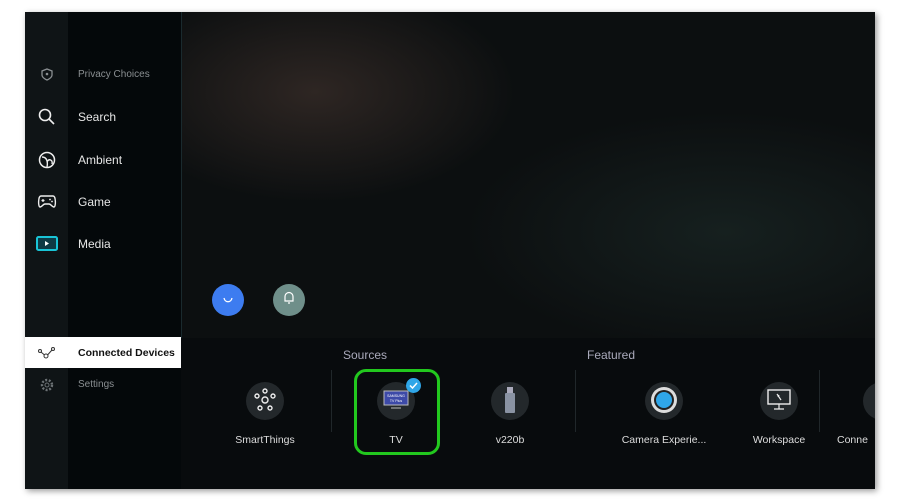 The height and width of the screenshot is (500, 900). I want to click on svg-text: TV Plus, so click(396, 401).